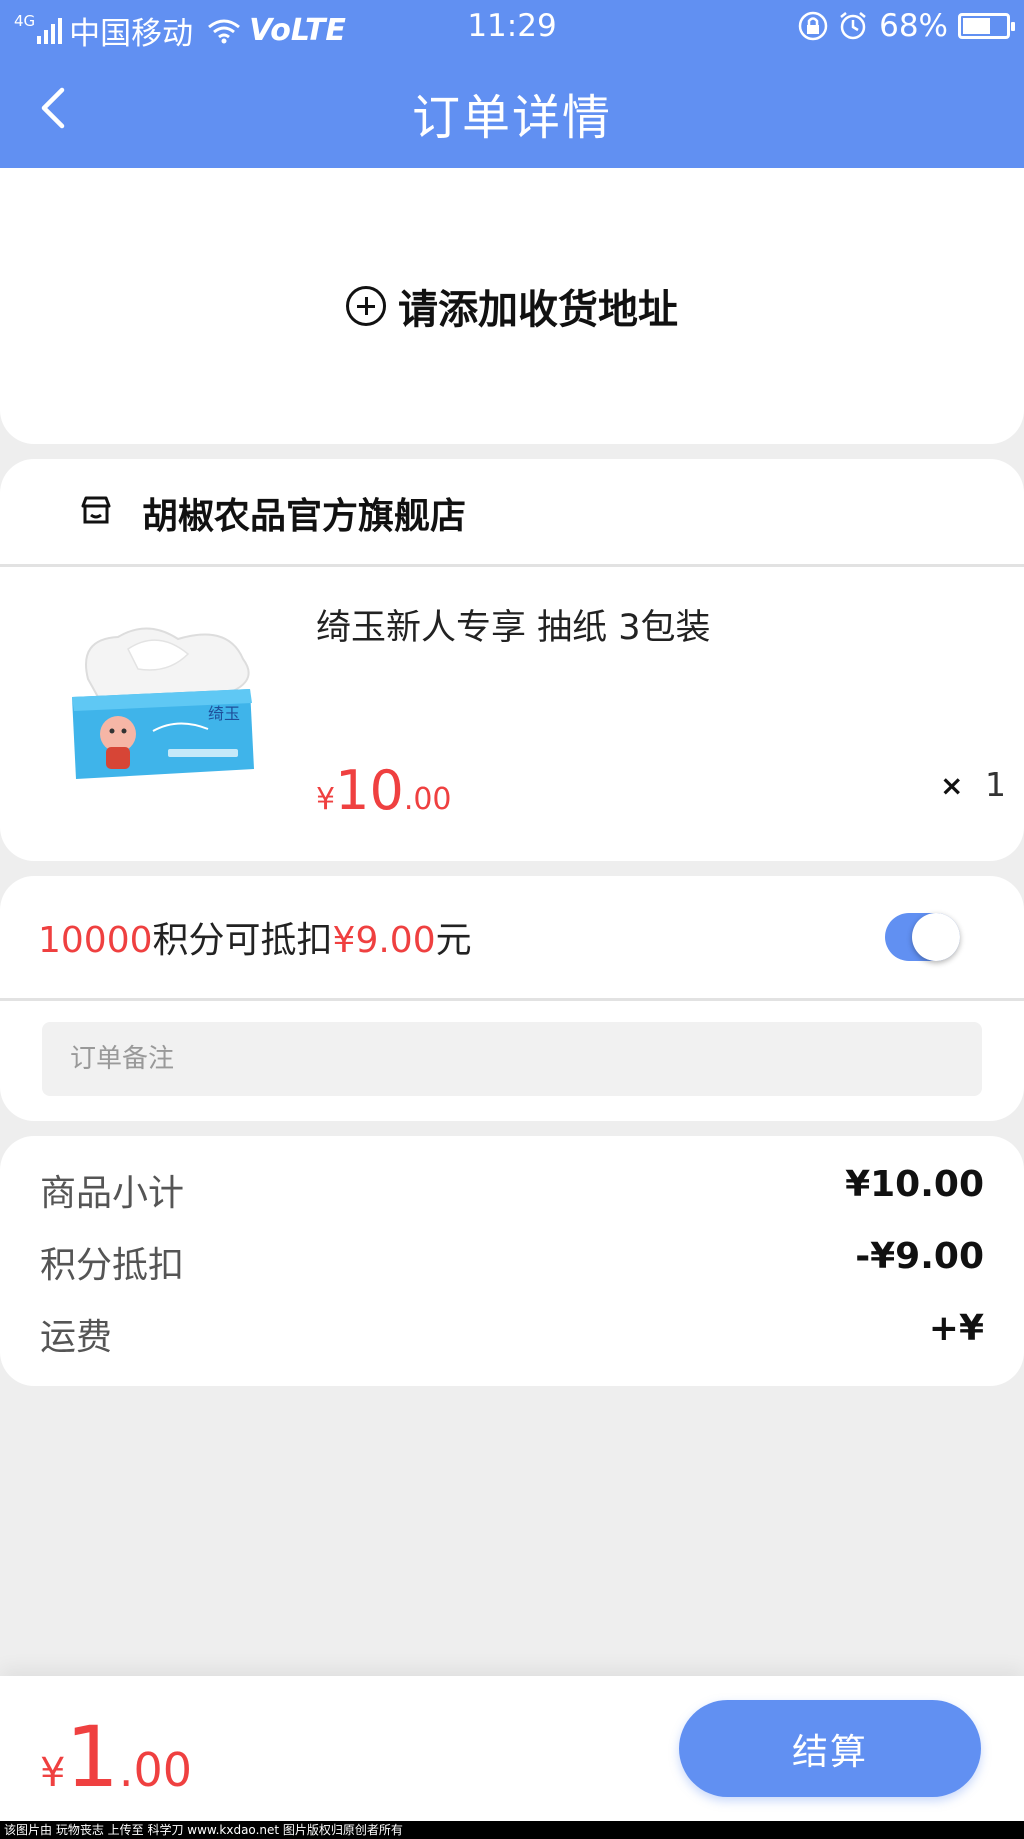  Describe the element at coordinates (163, 705) in the screenshot. I see `product-image: 绮玉` at that location.